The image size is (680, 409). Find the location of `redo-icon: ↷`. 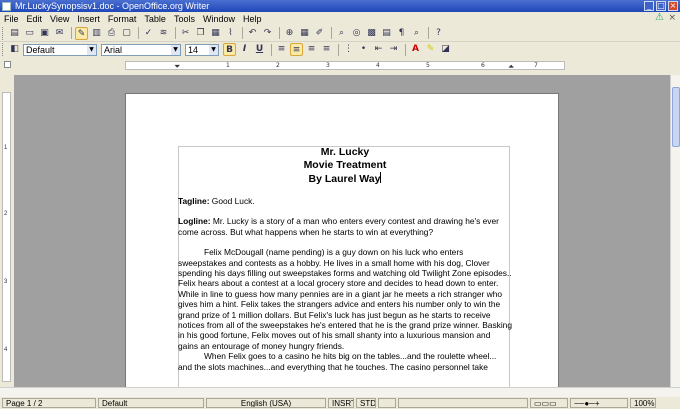

redo-icon: ↷ is located at coordinates (267, 33).